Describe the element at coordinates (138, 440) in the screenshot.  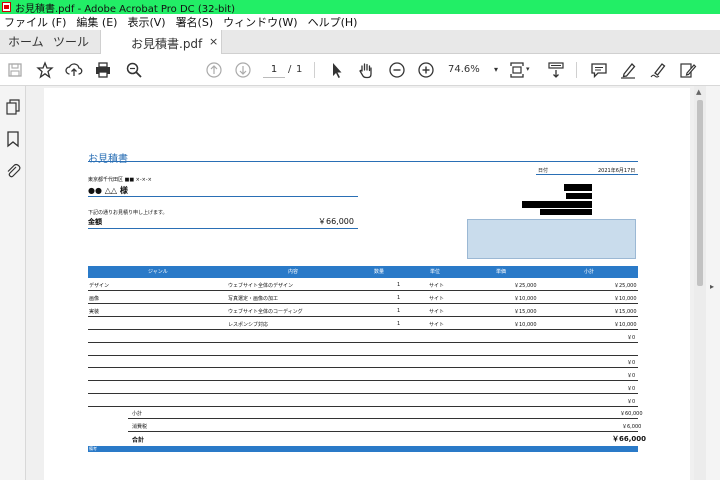
I see `total-label: 合計` at that location.